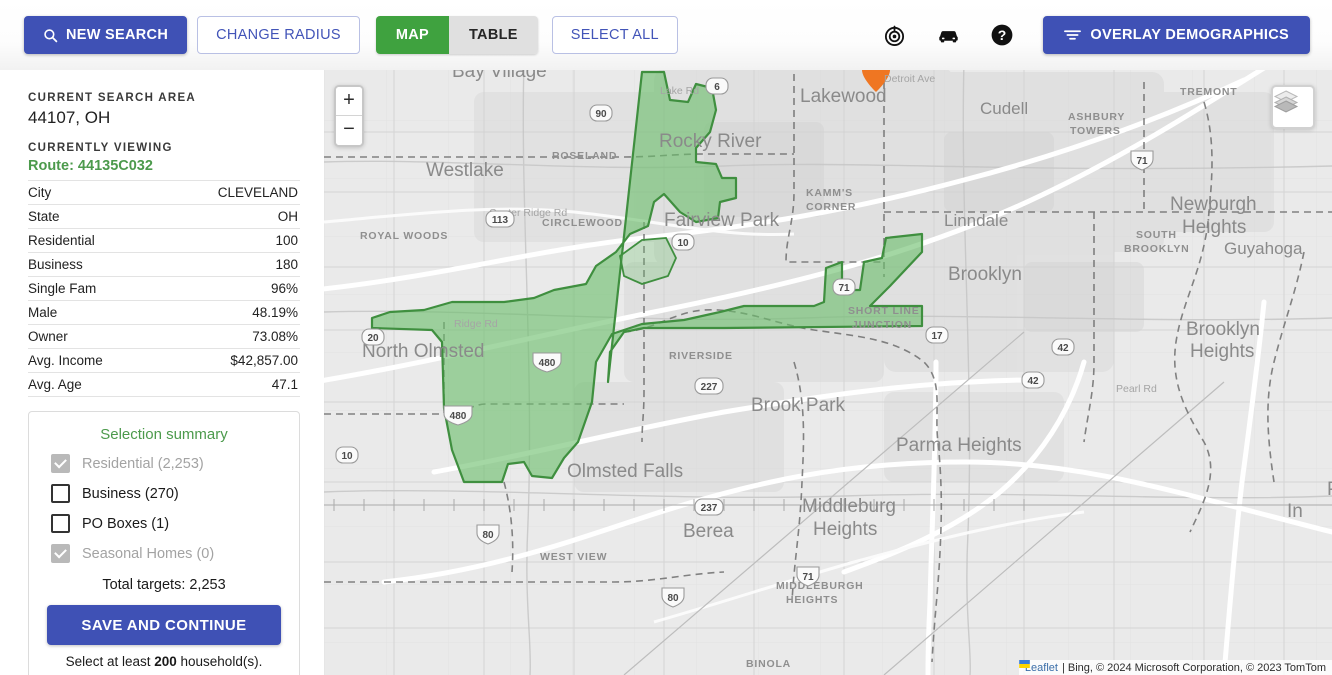 The height and width of the screenshot is (675, 1332). What do you see at coordinates (710, 141) in the screenshot?
I see `map-city-label: Rocky River` at bounding box center [710, 141].